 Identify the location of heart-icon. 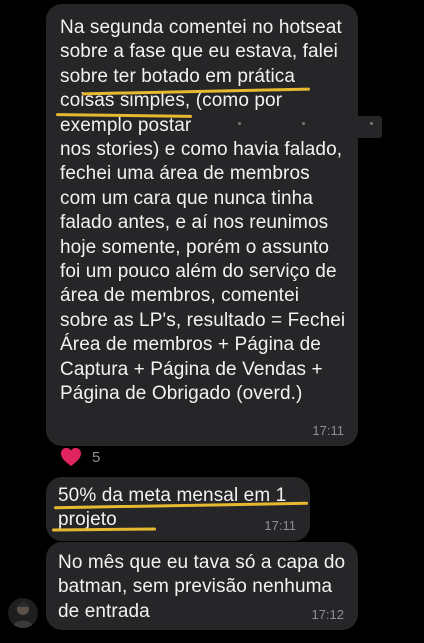
(71, 457).